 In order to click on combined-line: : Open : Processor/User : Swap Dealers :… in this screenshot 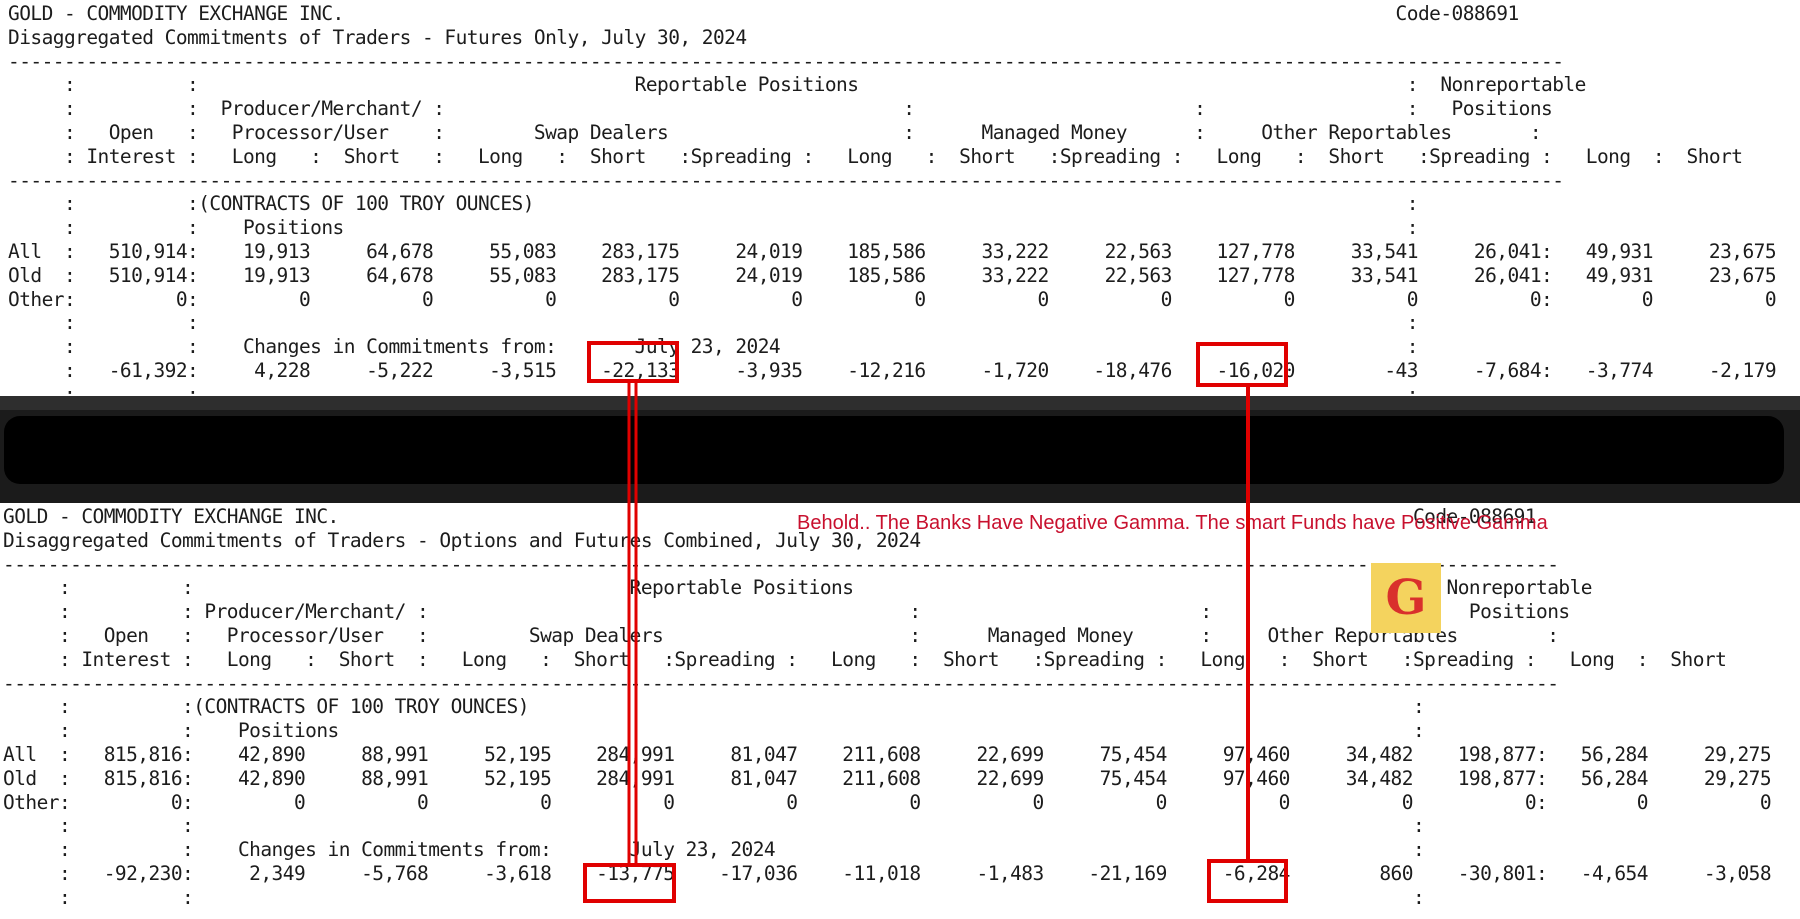, I will do `click(781, 635)`.